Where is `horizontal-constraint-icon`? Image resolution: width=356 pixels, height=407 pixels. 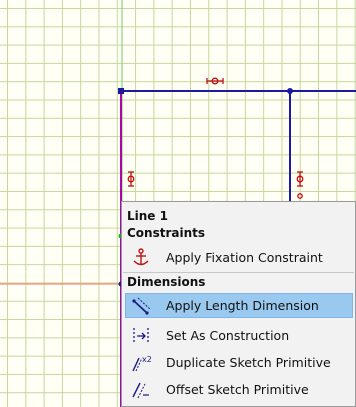 horizontal-constraint-icon is located at coordinates (215, 81).